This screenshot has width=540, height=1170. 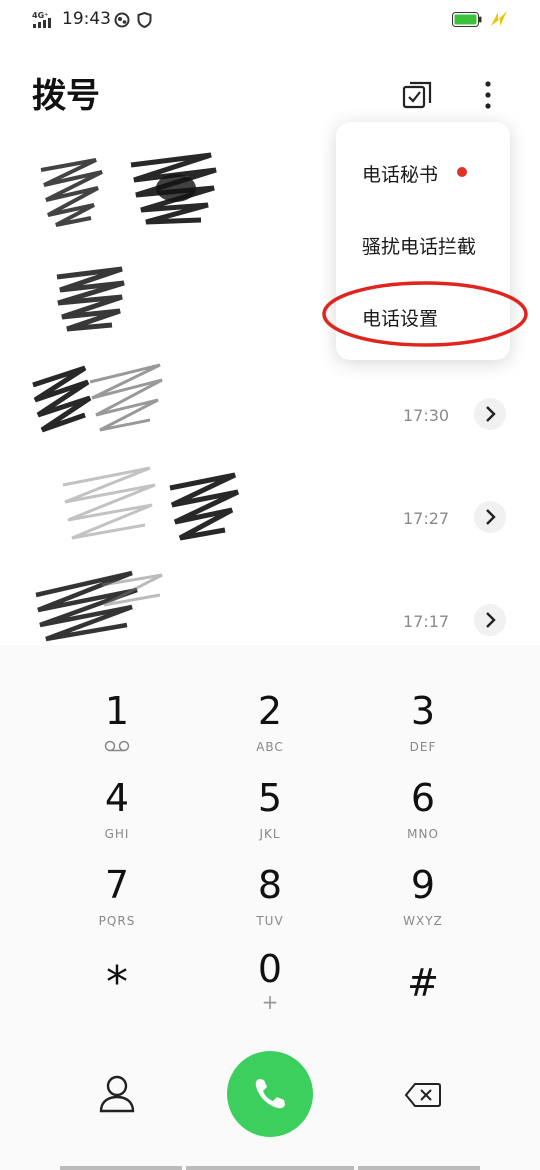 I want to click on dial-key-hash: #, so click(x=423, y=1002).